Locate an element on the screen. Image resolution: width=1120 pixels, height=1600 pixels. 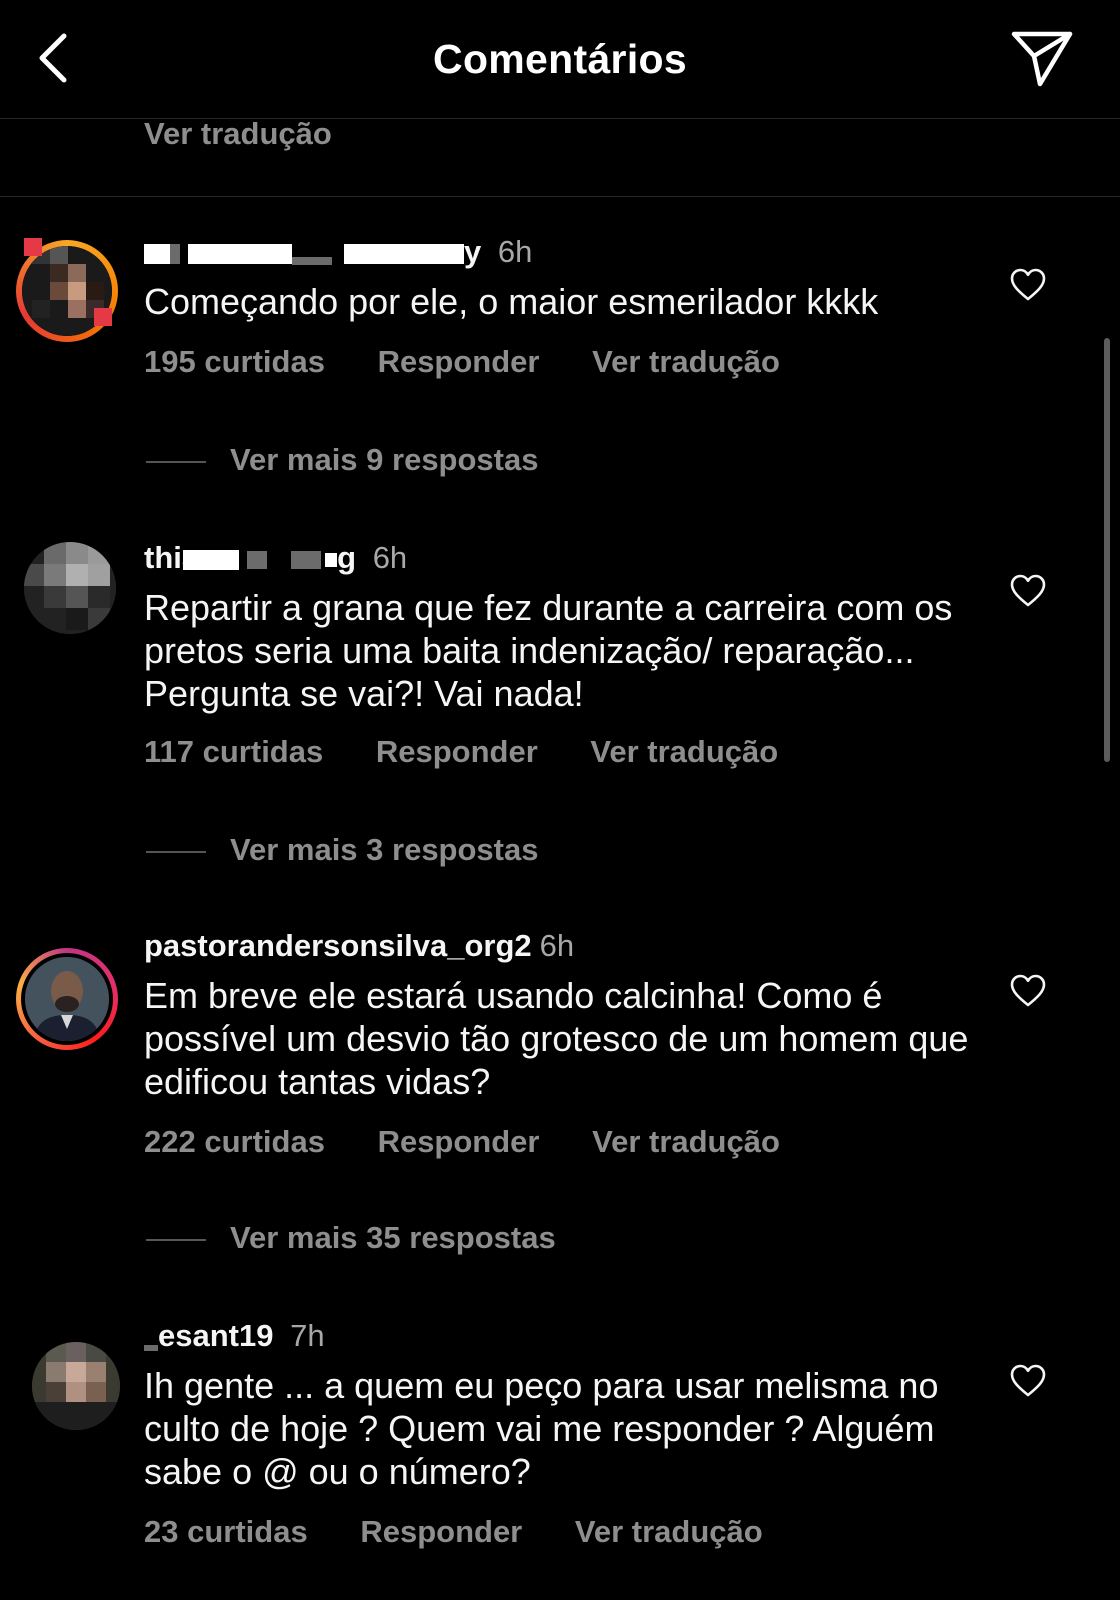
share-button is located at coordinates (1042, 59).